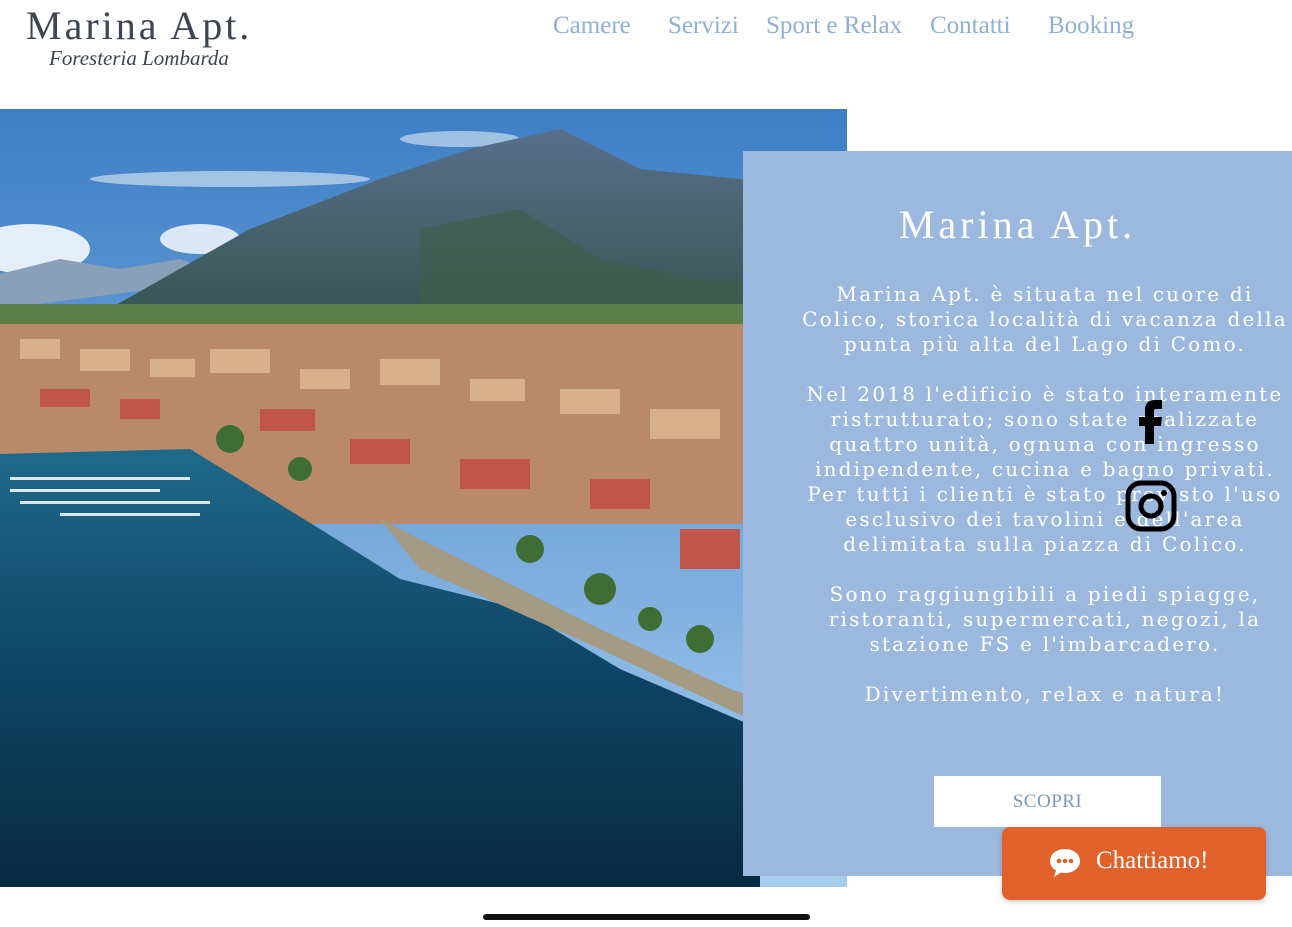 The height and width of the screenshot is (927, 1292). What do you see at coordinates (1065, 863) in the screenshot?
I see `chat-bubble-icon` at bounding box center [1065, 863].